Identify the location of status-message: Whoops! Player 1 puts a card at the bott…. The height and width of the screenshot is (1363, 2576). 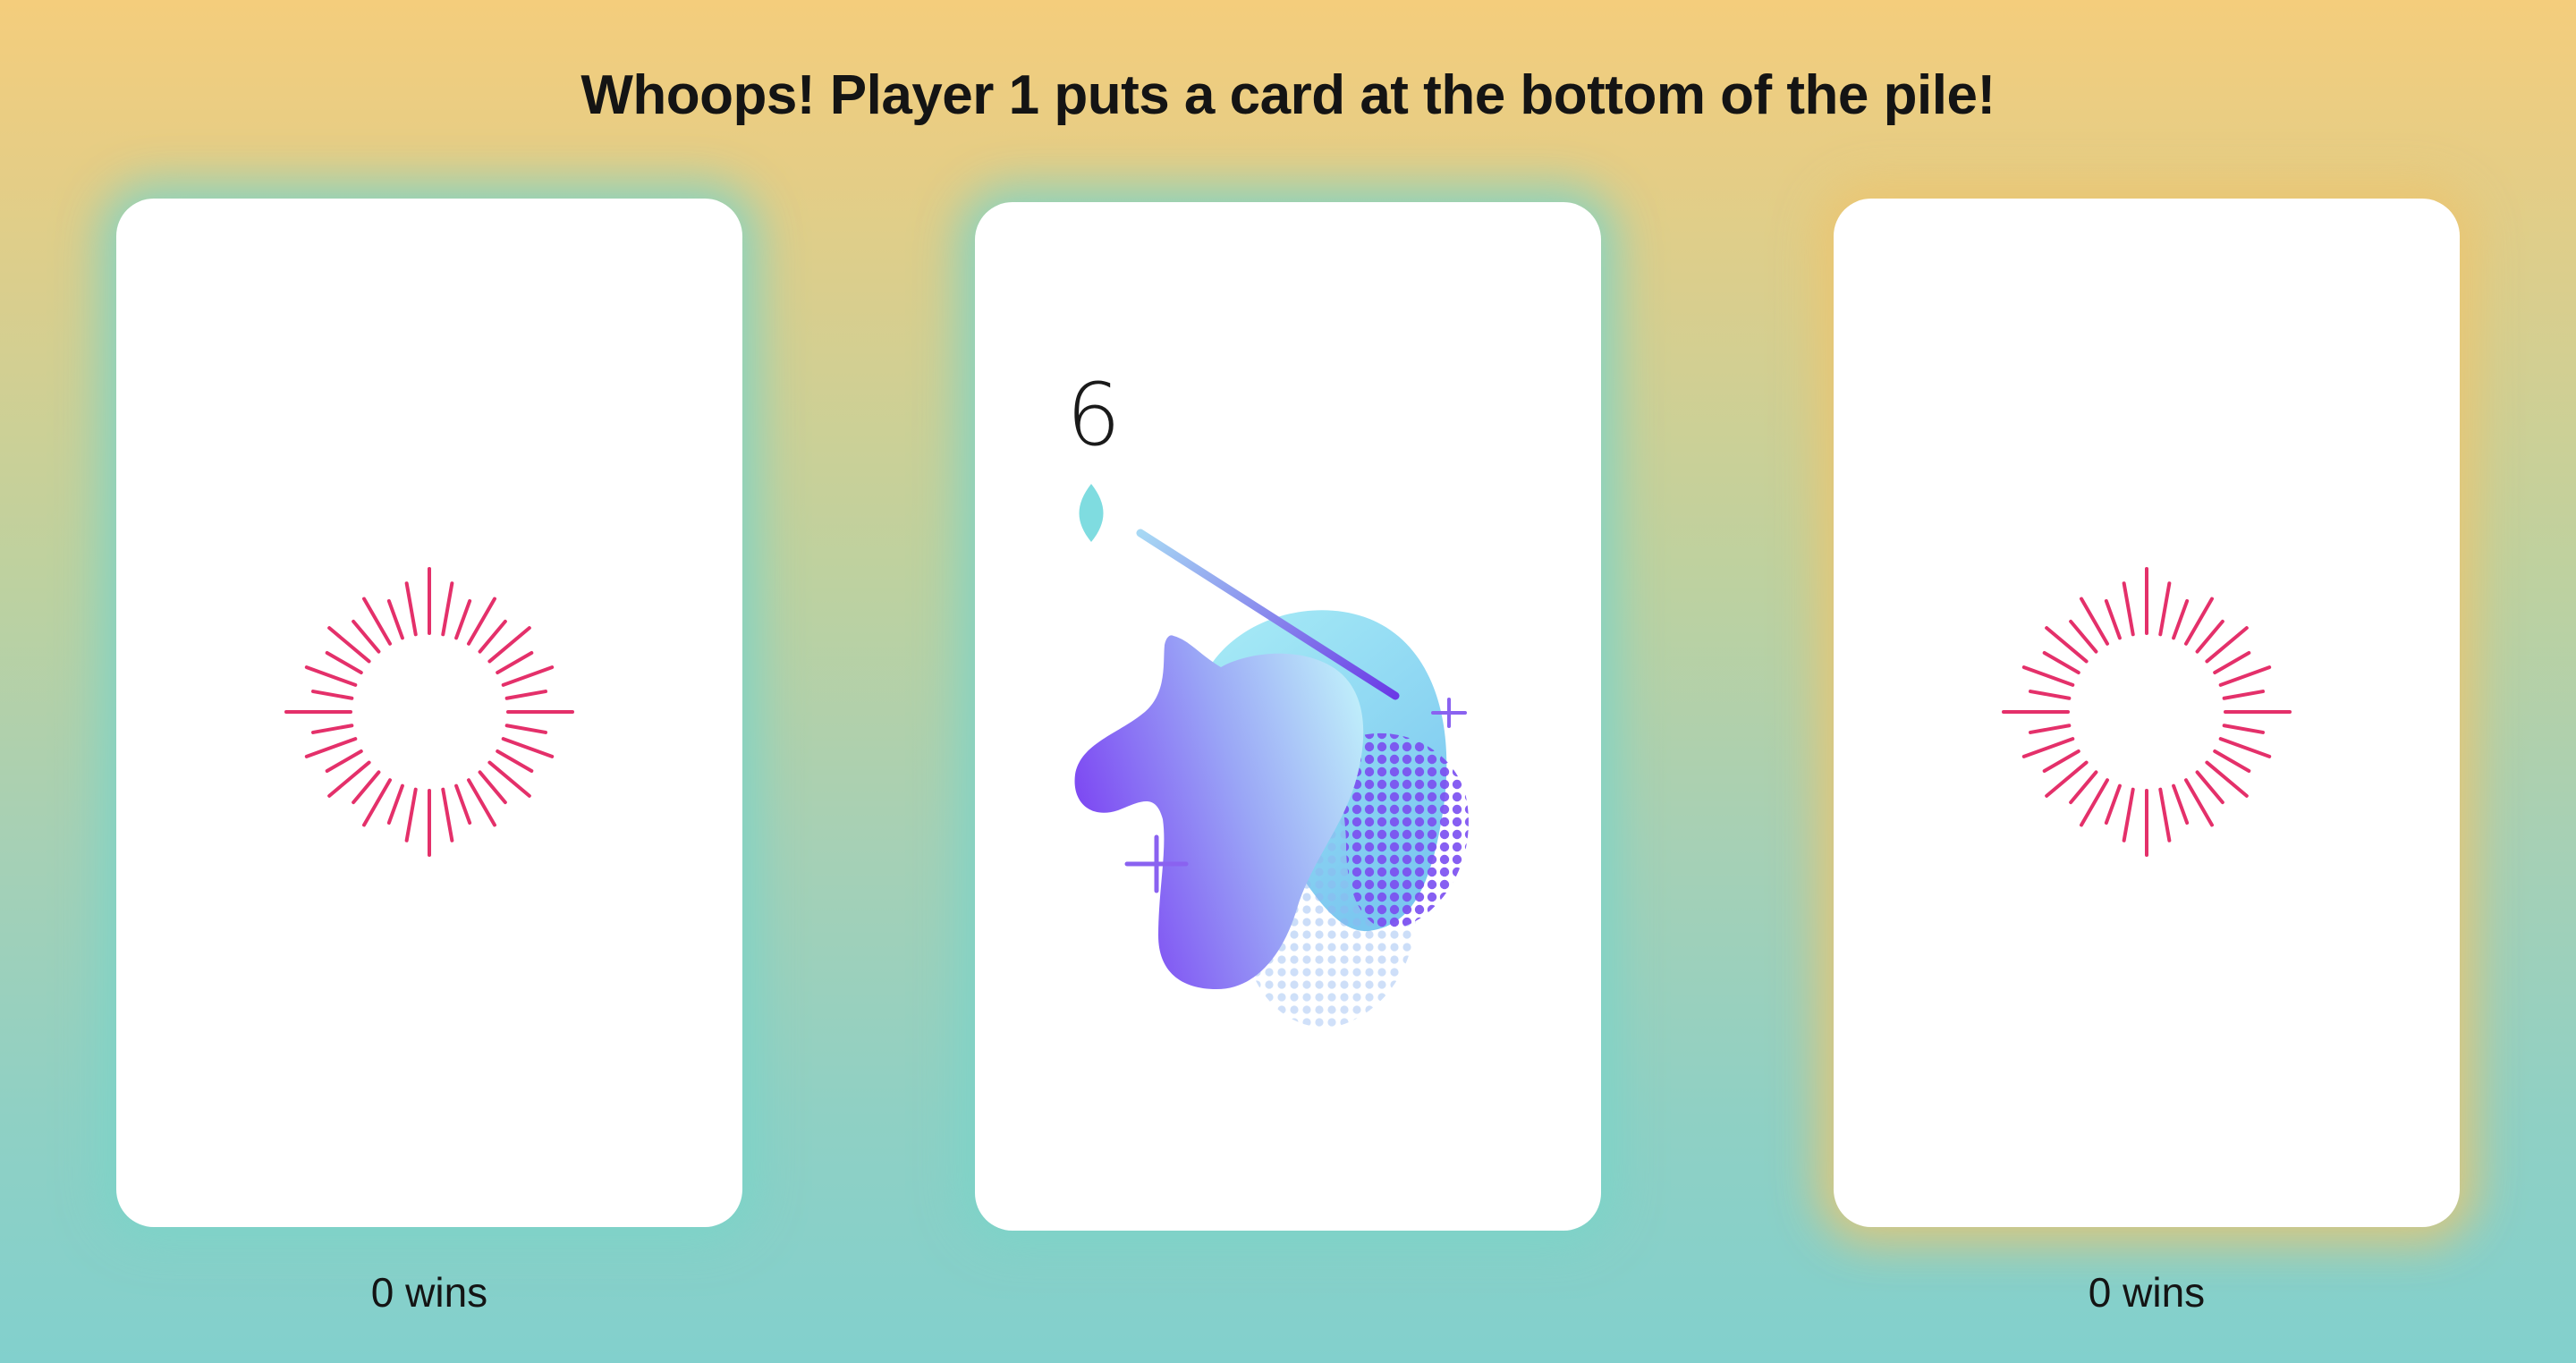
(1288, 95).